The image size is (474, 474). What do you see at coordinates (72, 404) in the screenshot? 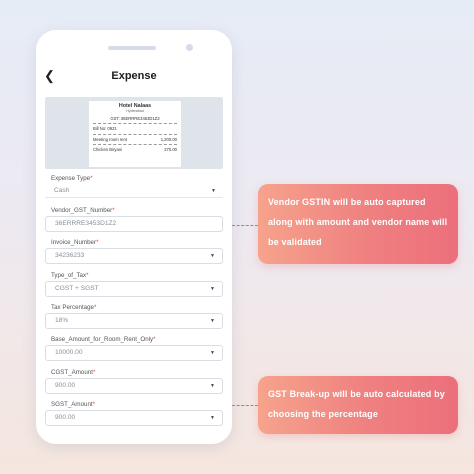
I see `field-label-text: SGST_Amount` at bounding box center [72, 404].